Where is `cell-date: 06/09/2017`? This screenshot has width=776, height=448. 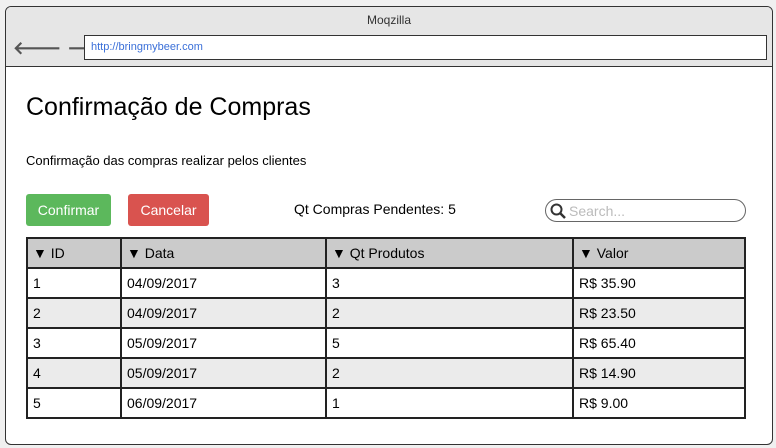
cell-date: 06/09/2017 is located at coordinates (223, 403).